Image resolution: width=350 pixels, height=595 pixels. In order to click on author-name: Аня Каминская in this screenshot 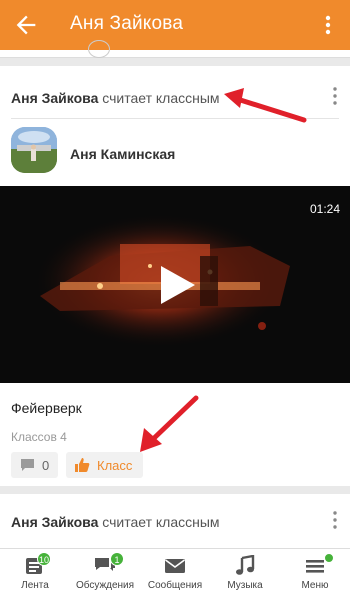, I will do `click(122, 154)`.